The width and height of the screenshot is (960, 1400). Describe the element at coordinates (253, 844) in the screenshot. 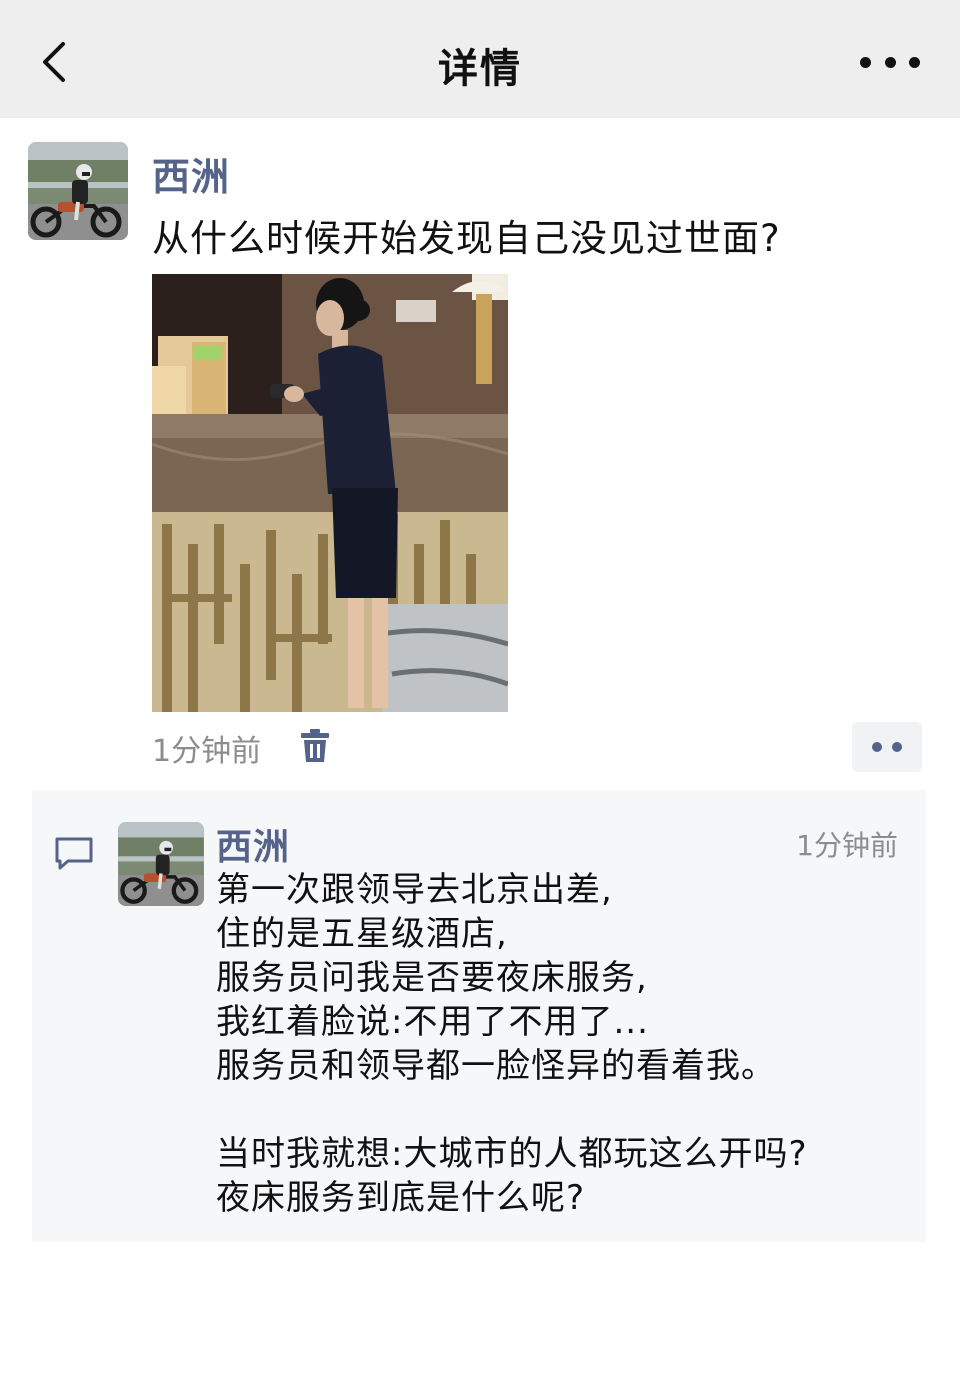

I see `comment-author-name: 西洲` at that location.